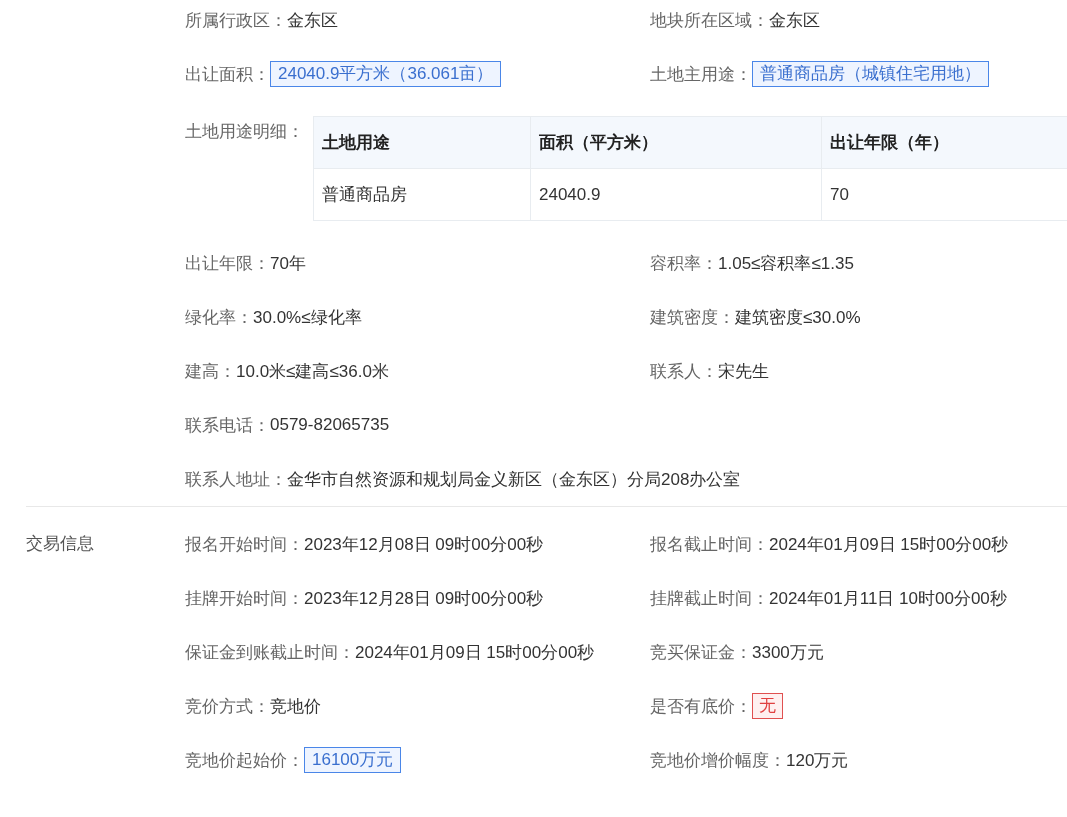  Describe the element at coordinates (244, 760) in the screenshot. I see `field-label: 竞地价起始价：` at that location.